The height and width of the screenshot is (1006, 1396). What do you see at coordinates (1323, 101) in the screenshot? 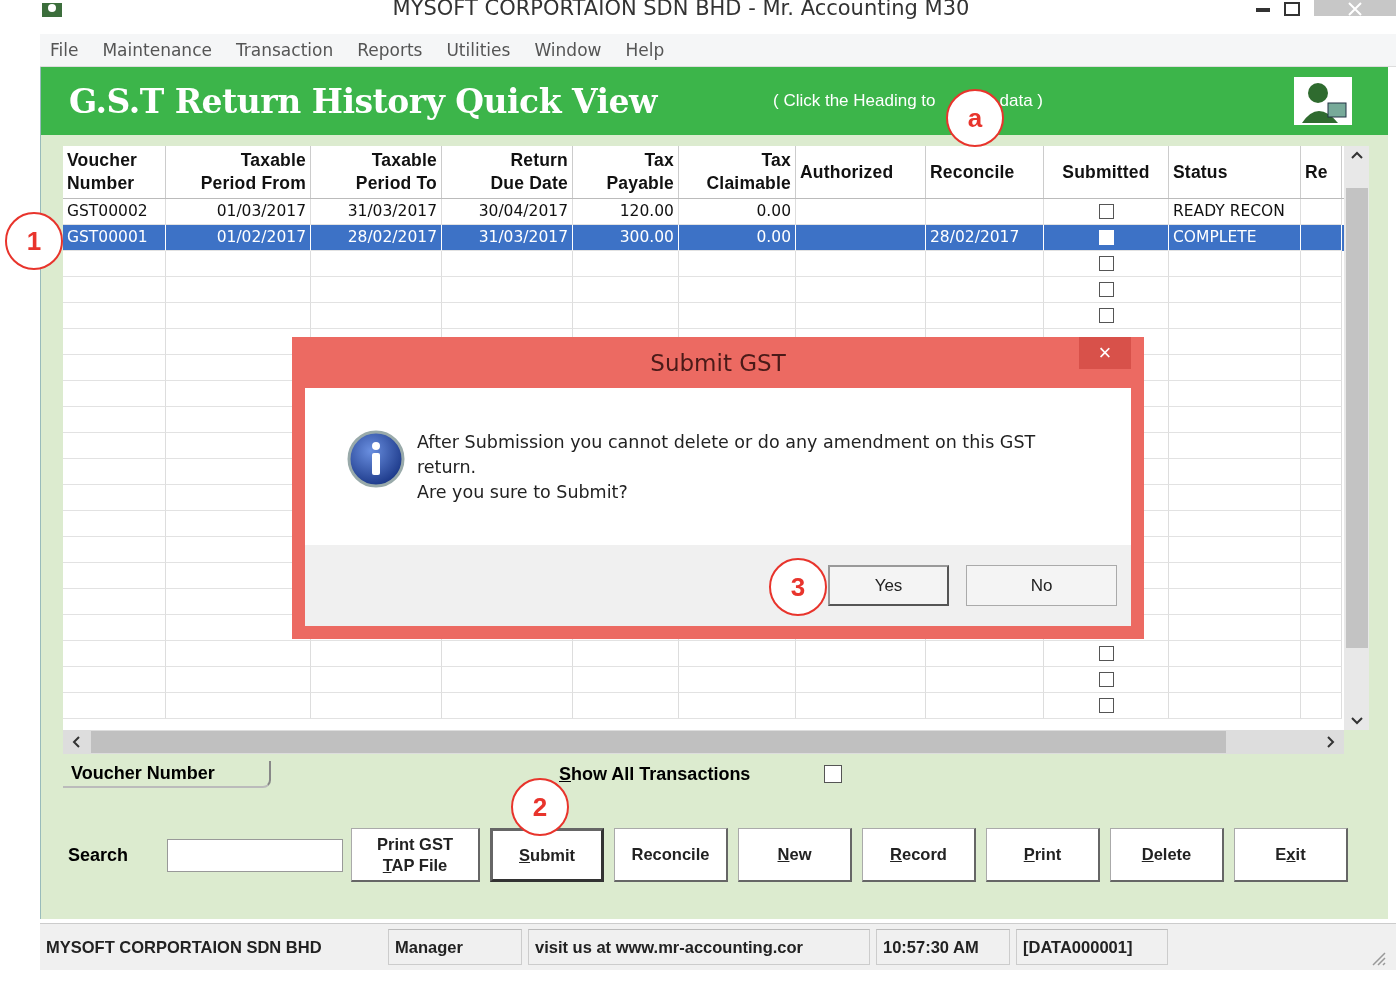
I see `user-icon` at bounding box center [1323, 101].